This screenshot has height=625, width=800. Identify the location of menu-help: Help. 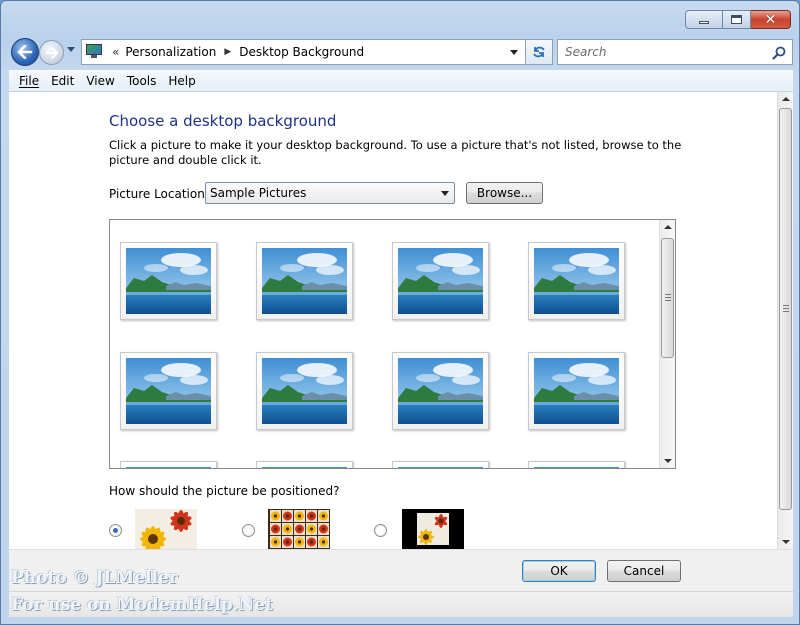
(181, 81).